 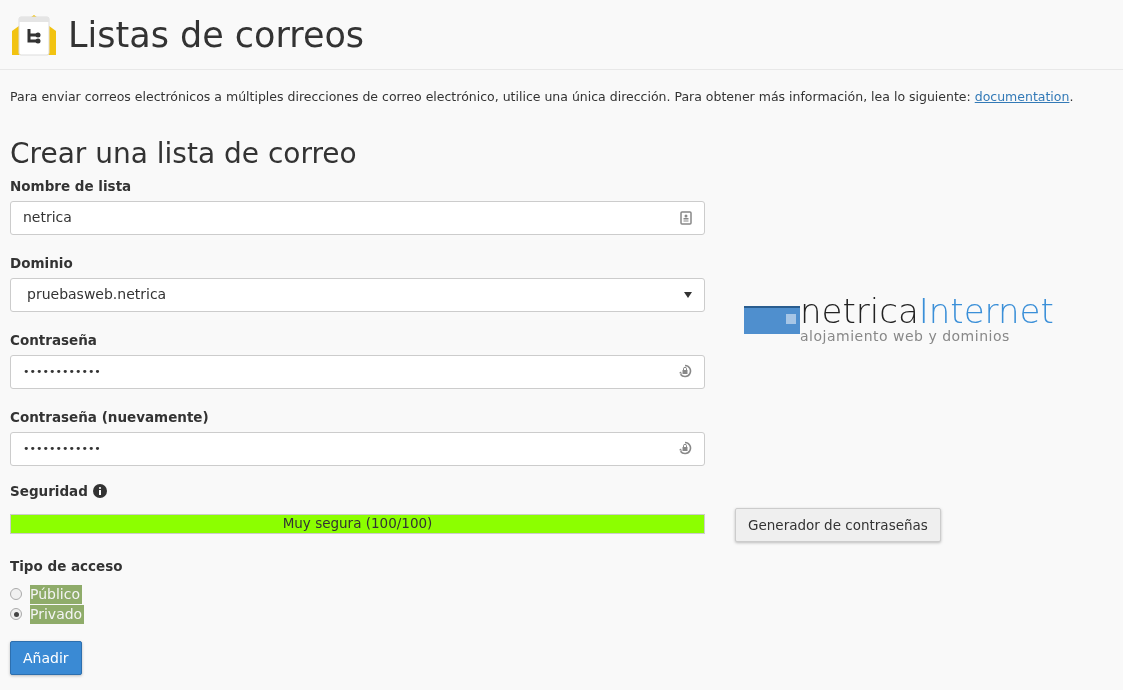 I want to click on domain-select: pruebasweb.netrica, so click(x=357, y=294).